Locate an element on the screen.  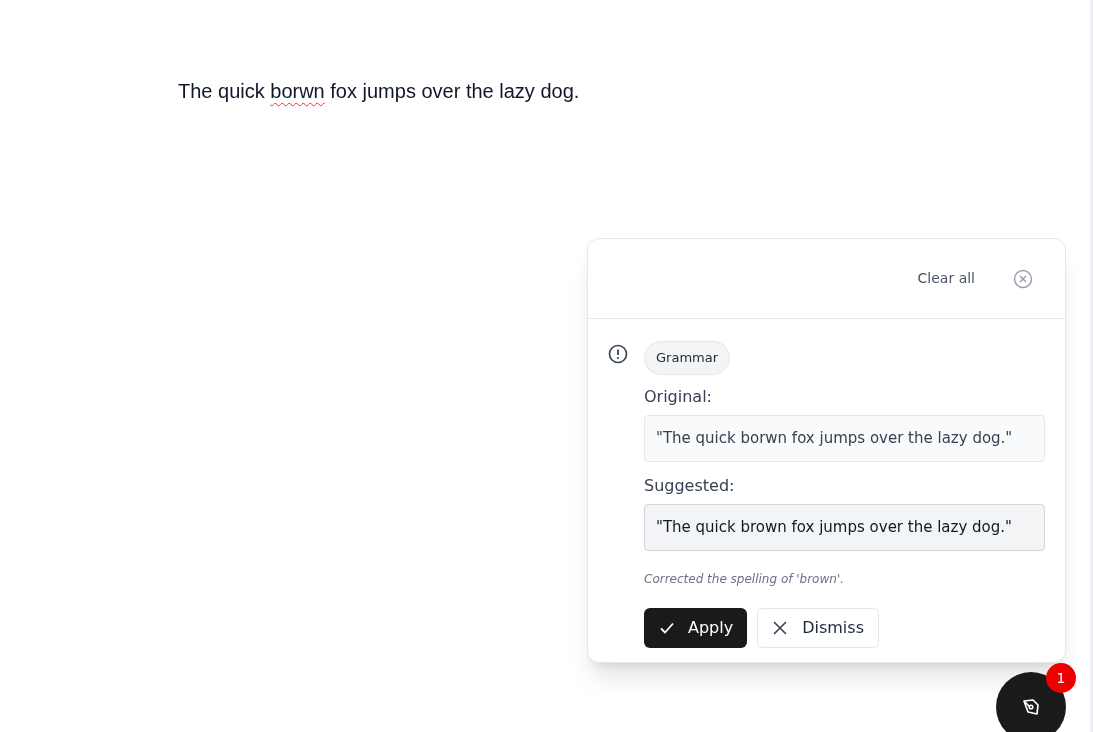
clear-all-button: Clear all is located at coordinates (946, 278).